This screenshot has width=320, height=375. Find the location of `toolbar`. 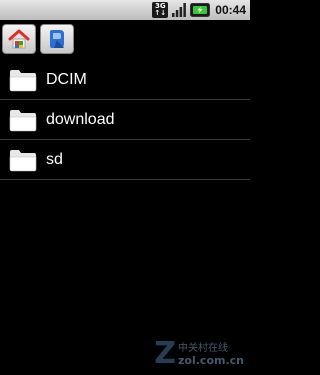

toolbar is located at coordinates (40, 39).